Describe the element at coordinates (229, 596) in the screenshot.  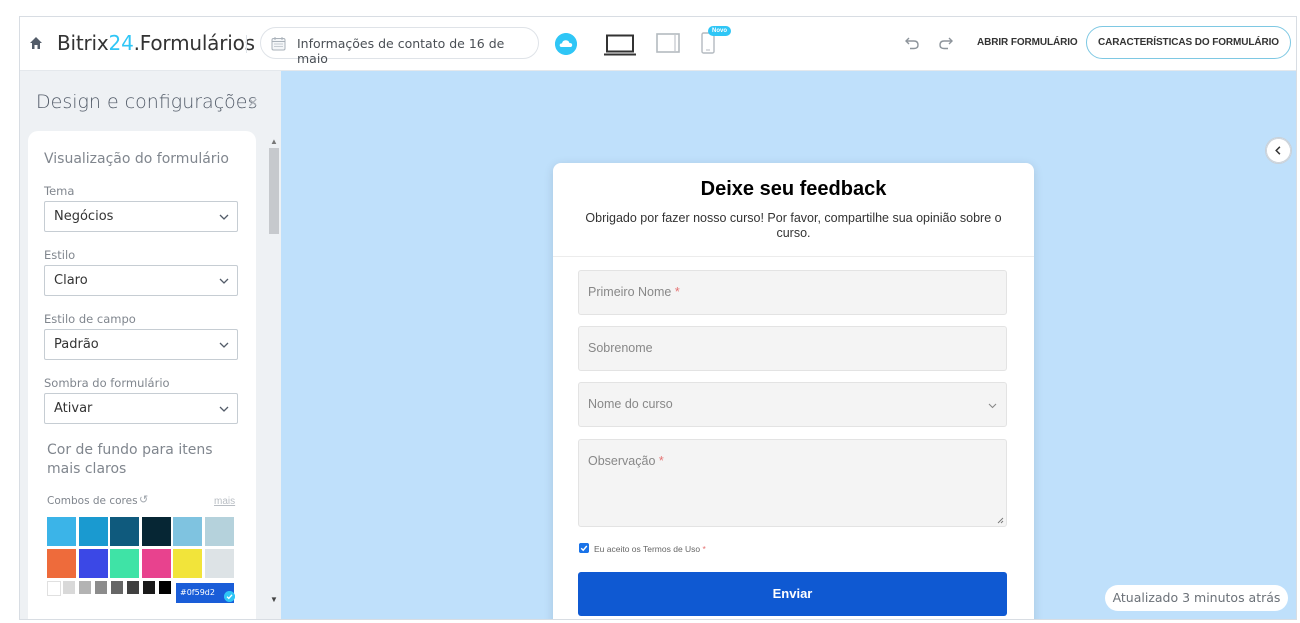
I see `check-icon` at that location.